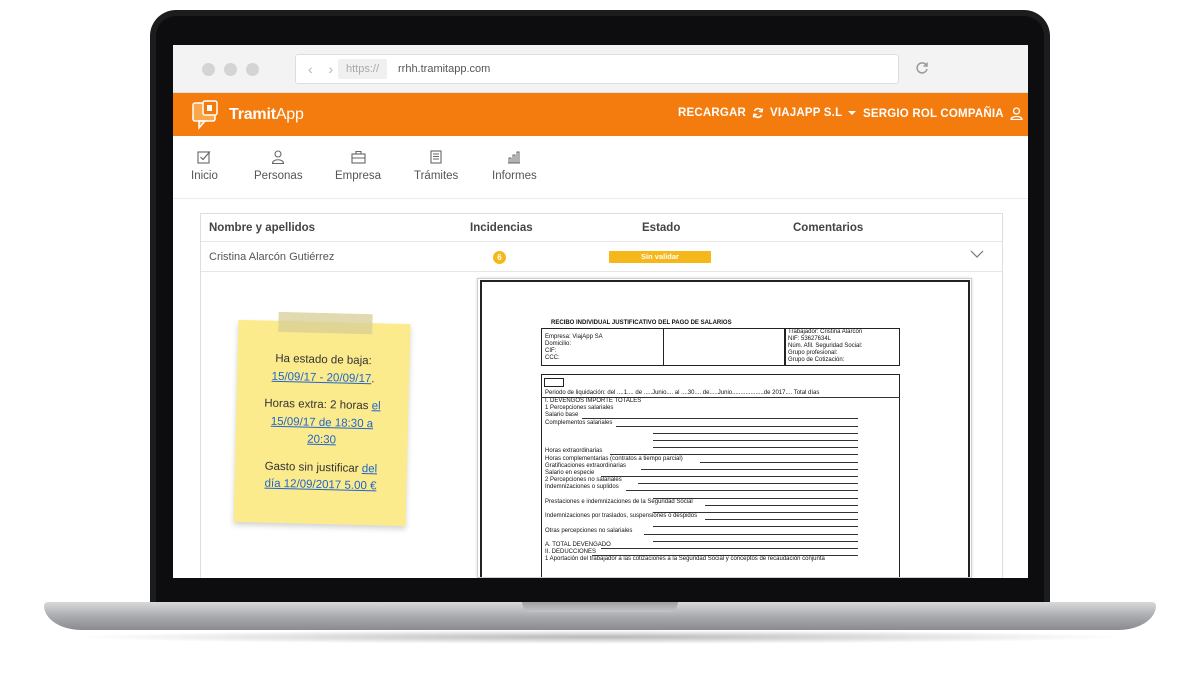  What do you see at coordinates (583, 480) in the screenshot?
I see `document-line: 2 Percepciones no salariales` at bounding box center [583, 480].